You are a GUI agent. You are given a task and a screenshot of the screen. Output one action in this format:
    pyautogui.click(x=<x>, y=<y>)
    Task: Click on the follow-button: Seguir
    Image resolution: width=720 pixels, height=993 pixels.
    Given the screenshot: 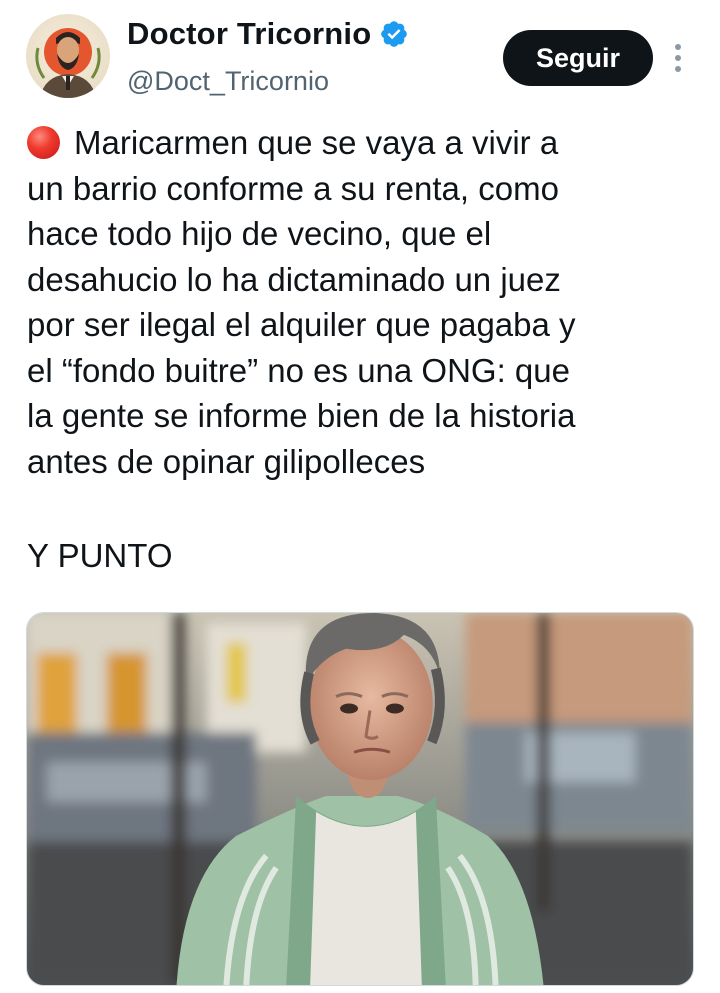 What is the action you would take?
    pyautogui.click(x=578, y=58)
    